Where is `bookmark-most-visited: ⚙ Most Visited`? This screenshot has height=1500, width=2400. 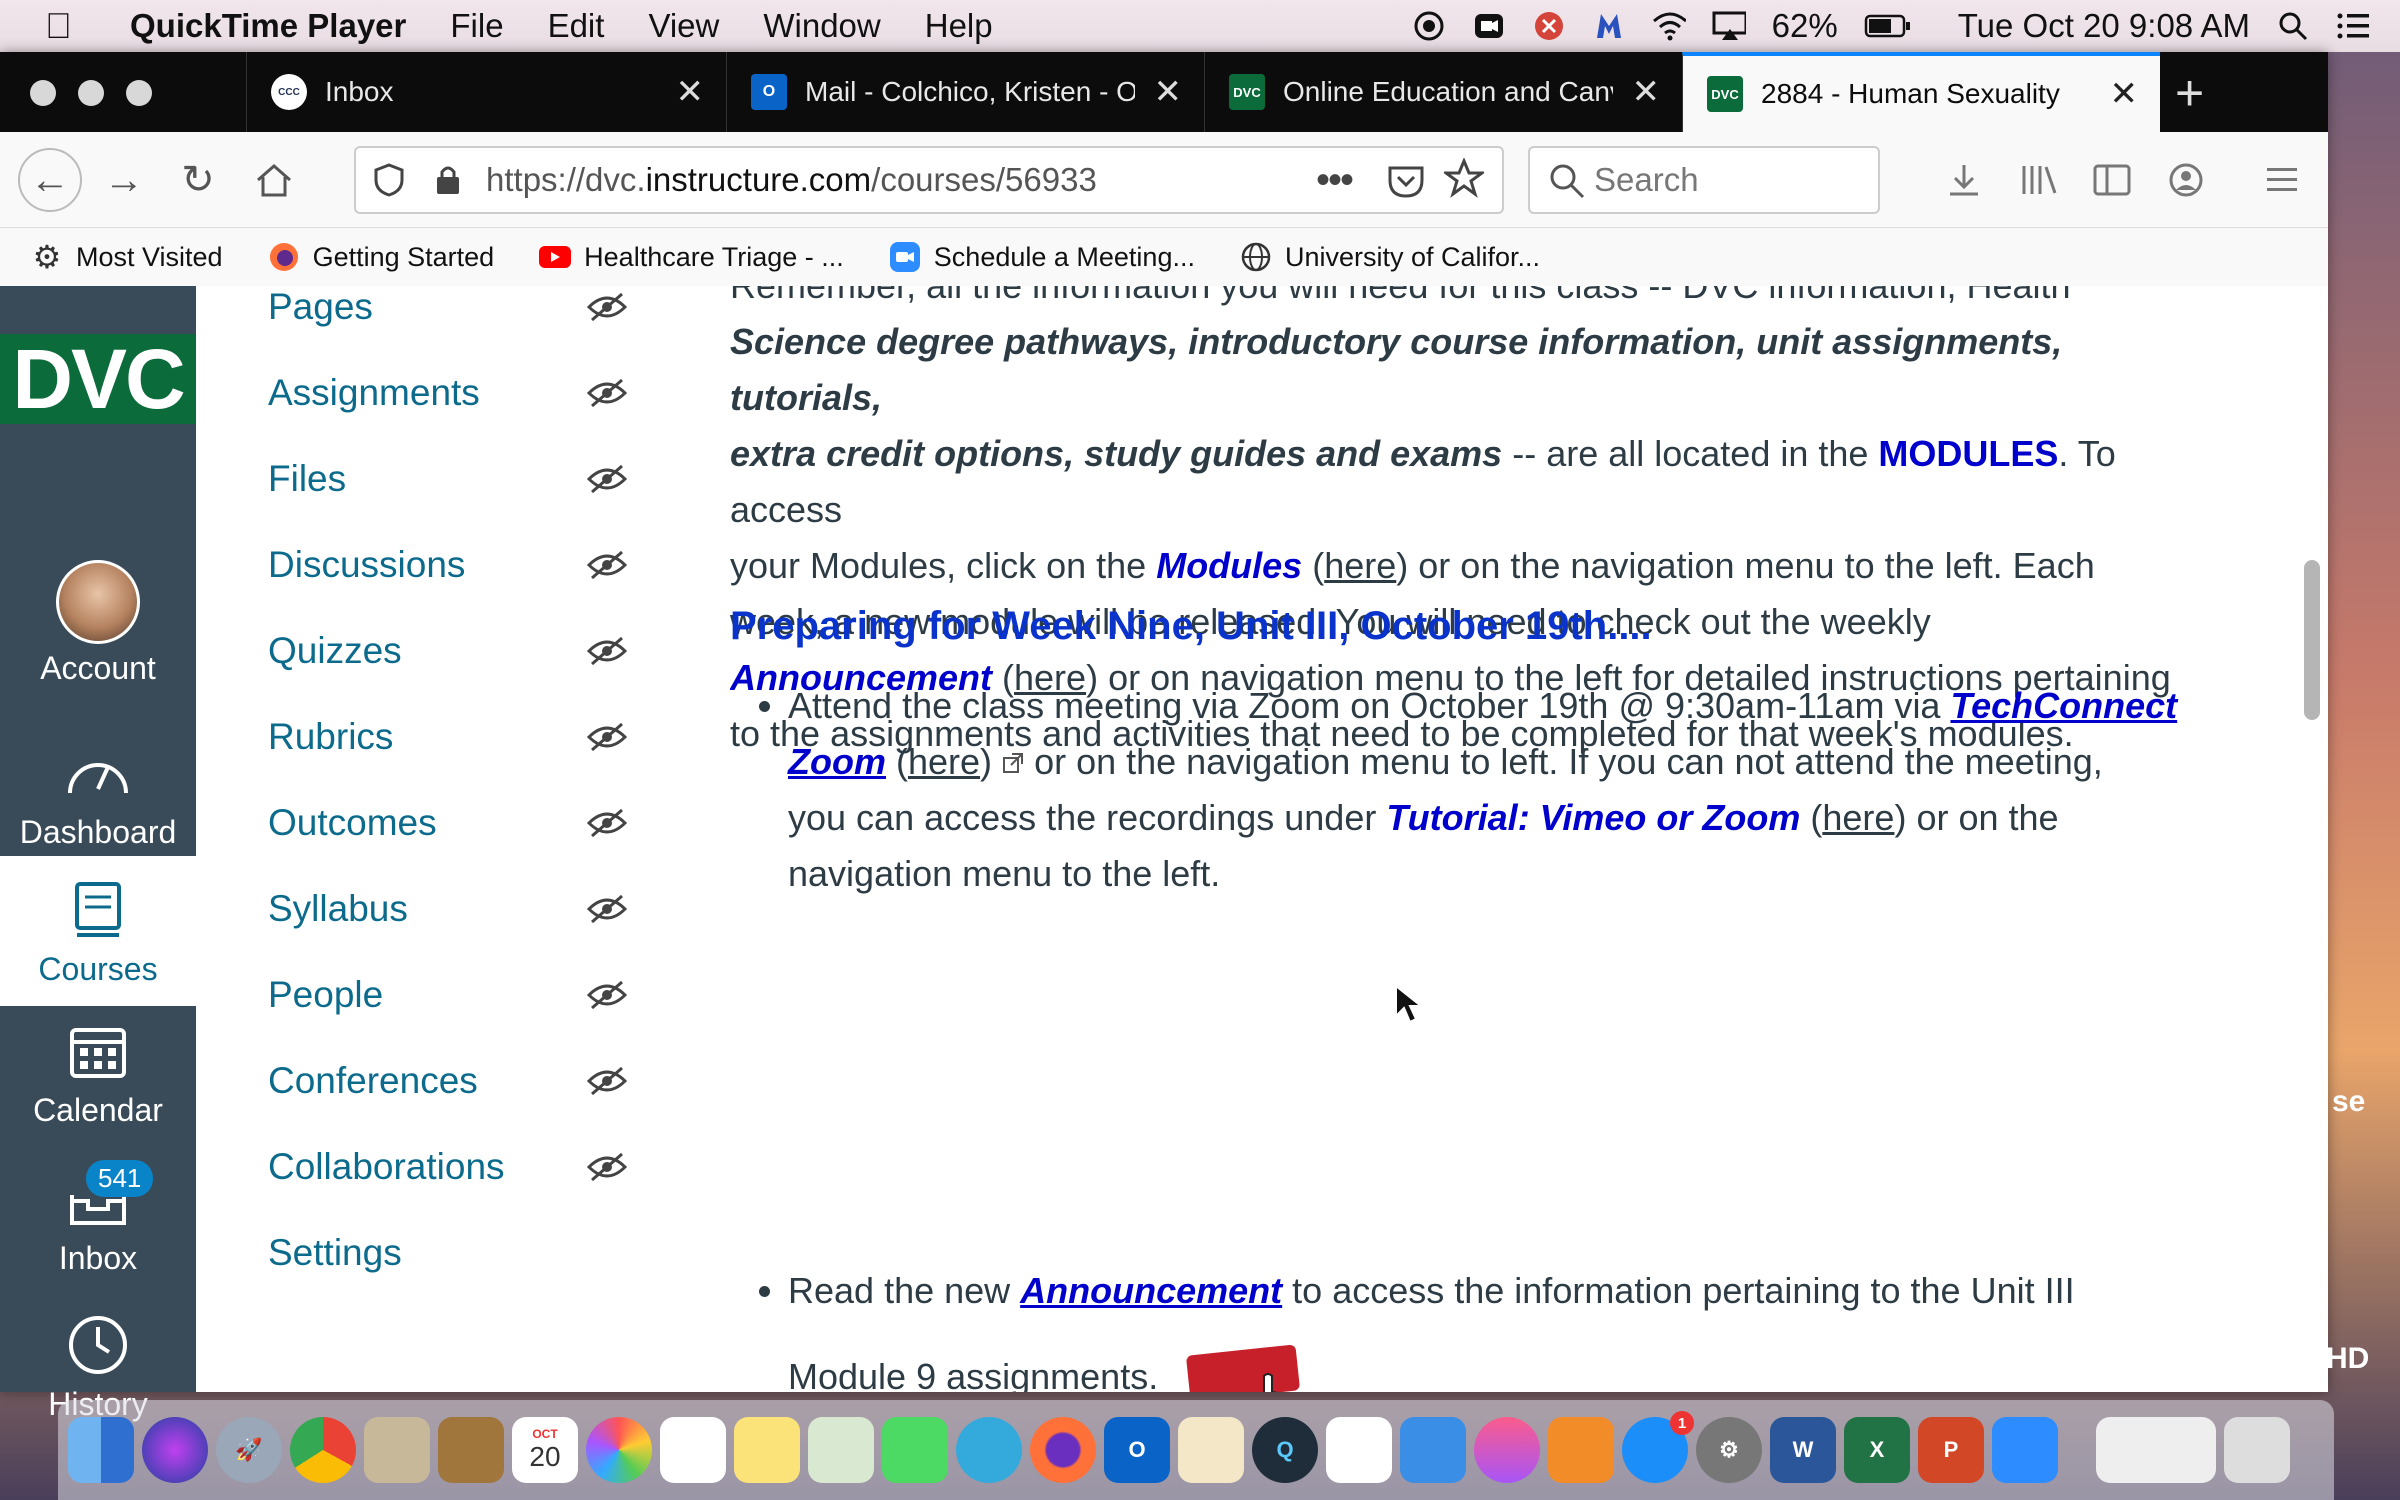 bookmark-most-visited: ⚙ Most Visited is located at coordinates (126, 257).